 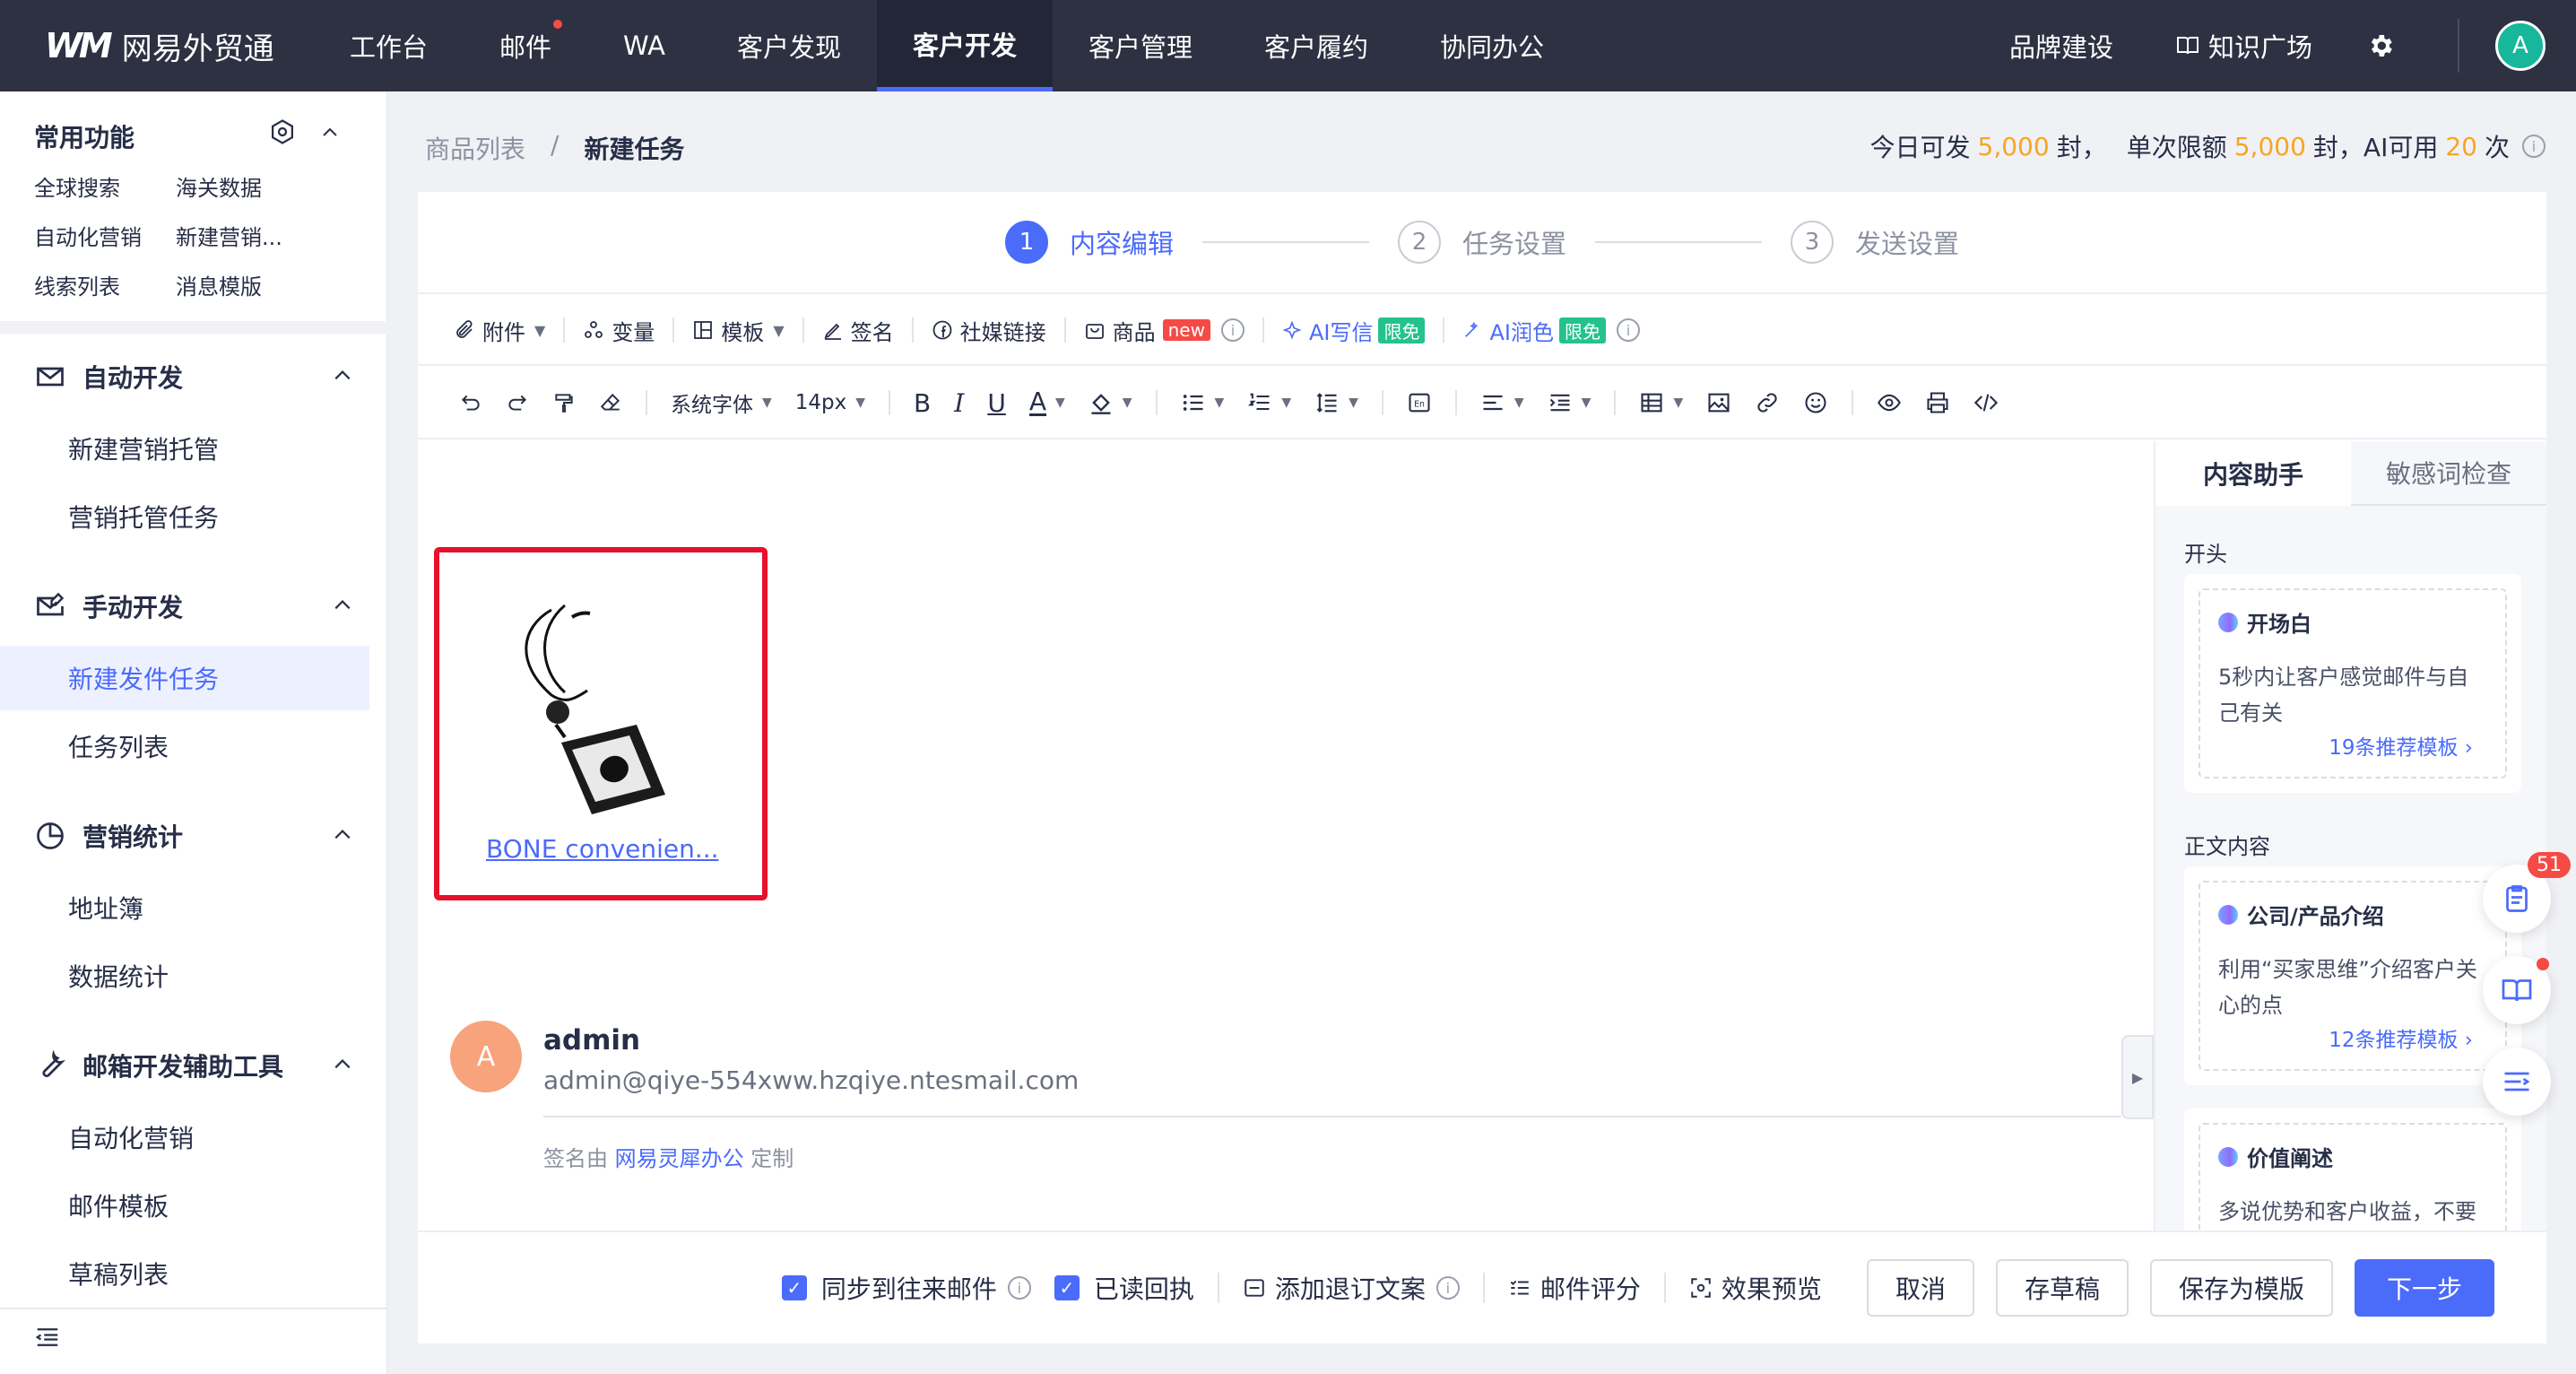 What do you see at coordinates (644, 45) in the screenshot?
I see `nav-wa: WA` at bounding box center [644, 45].